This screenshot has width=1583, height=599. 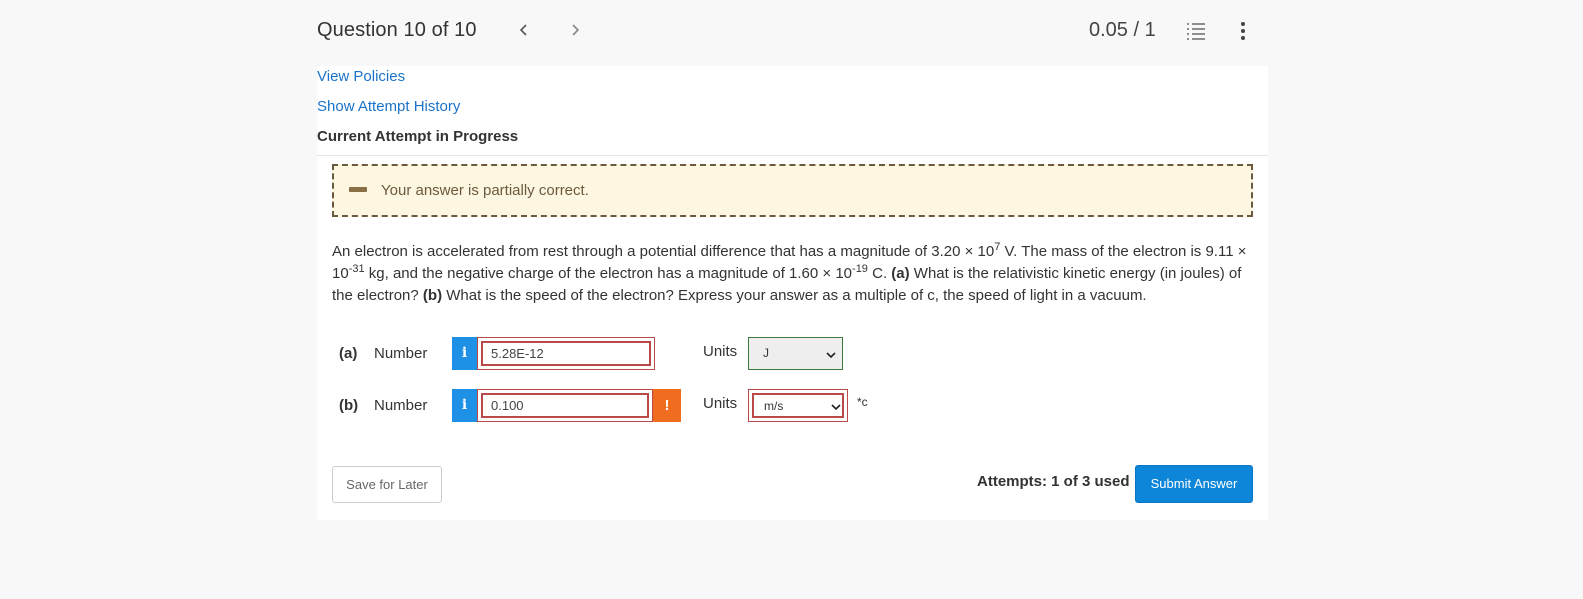 I want to click on save-for-later-button: Save for Later, so click(x=387, y=484).